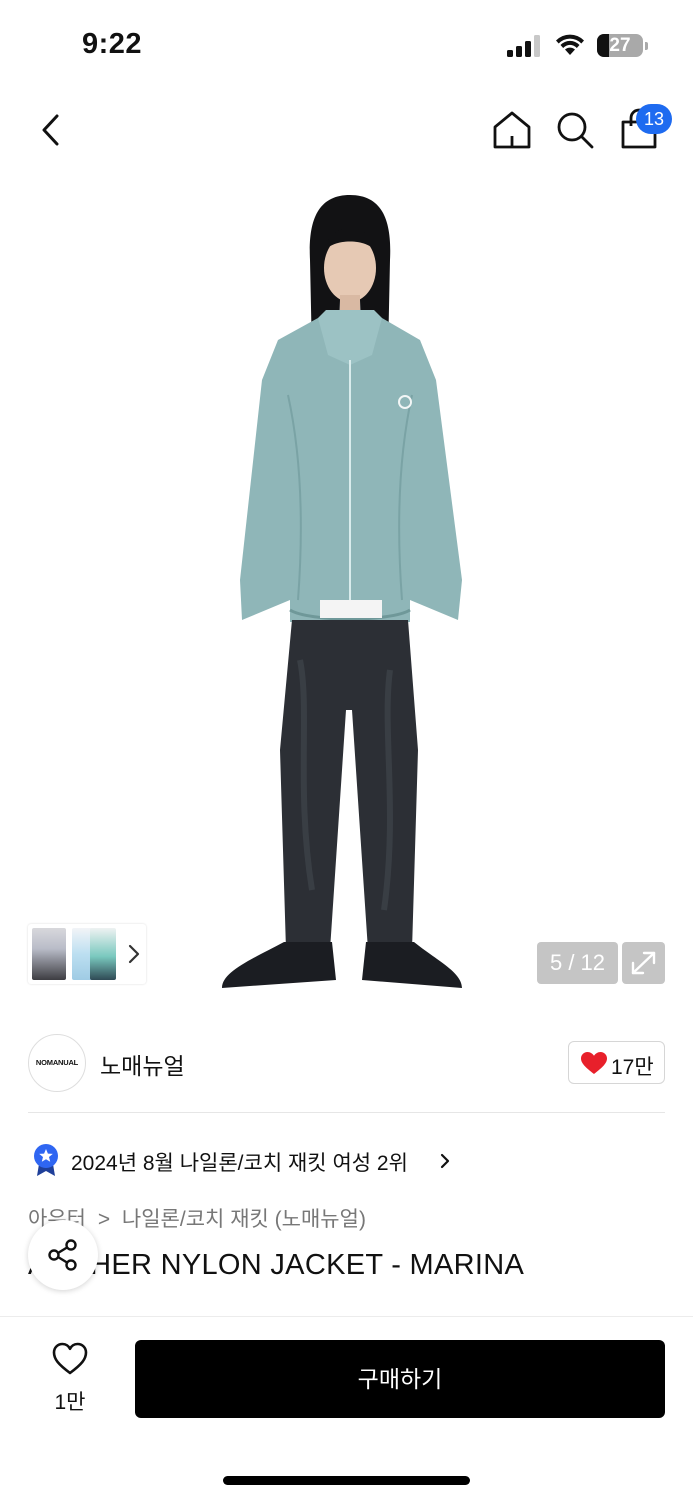 The image size is (693, 1500). I want to click on expand-button, so click(643, 963).